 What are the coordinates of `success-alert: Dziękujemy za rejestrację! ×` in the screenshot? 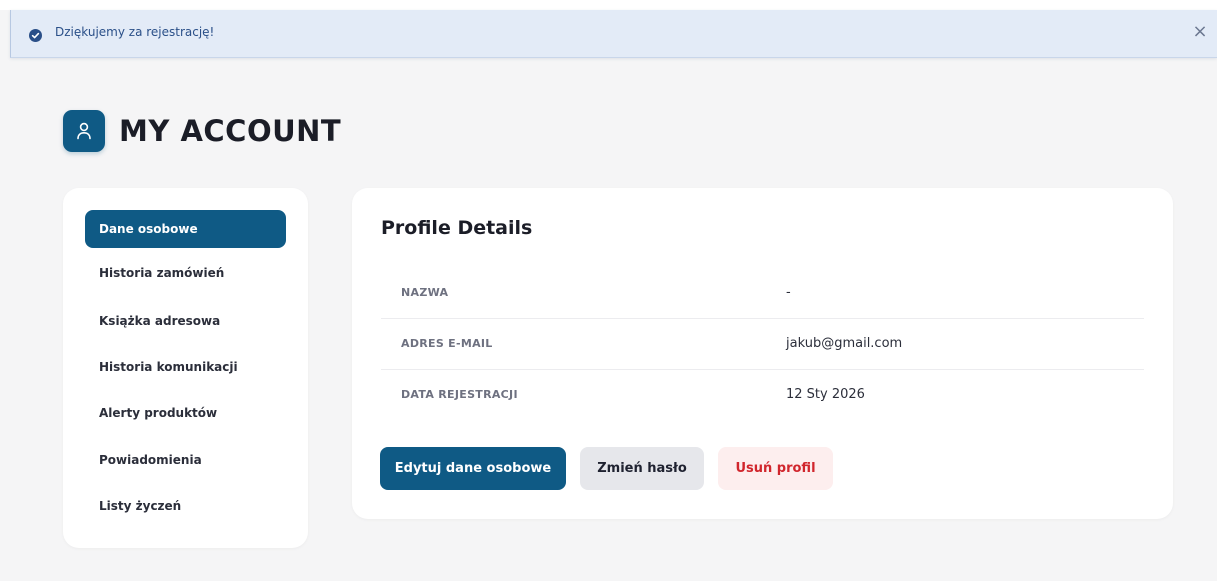 It's located at (613, 34).